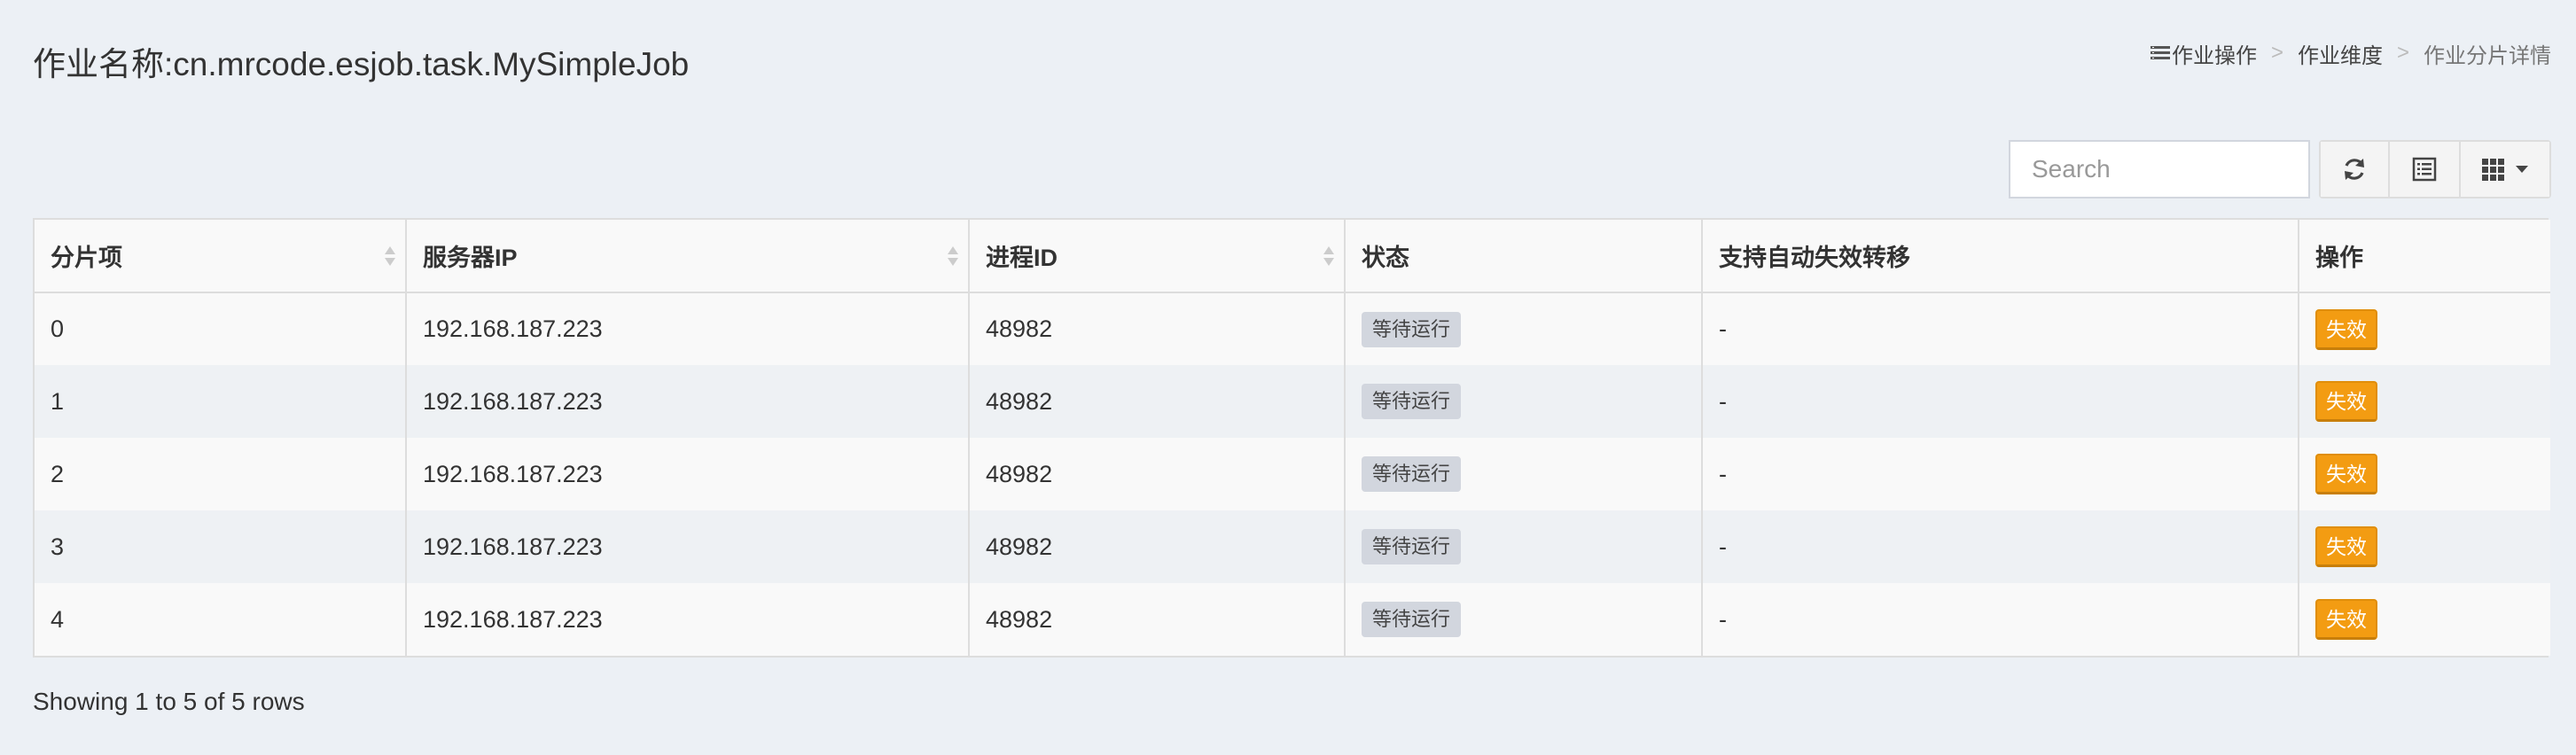 The image size is (2576, 755). I want to click on breadcrumb-item-job-operations: 作业操作, so click(2214, 54).